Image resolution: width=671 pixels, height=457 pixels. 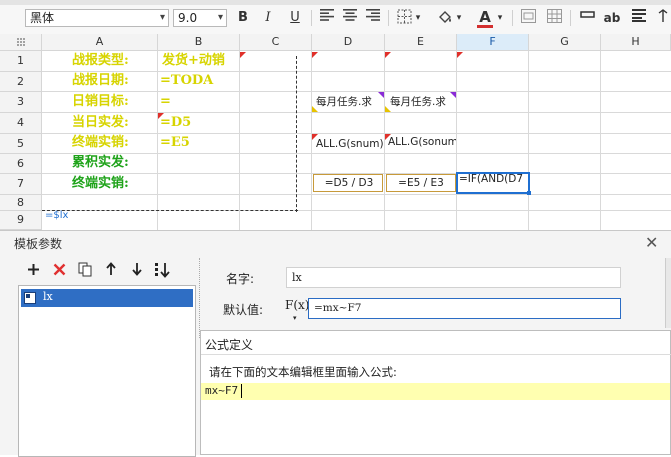 What do you see at coordinates (165, 102) in the screenshot?
I see `cell-b3: =` at bounding box center [165, 102].